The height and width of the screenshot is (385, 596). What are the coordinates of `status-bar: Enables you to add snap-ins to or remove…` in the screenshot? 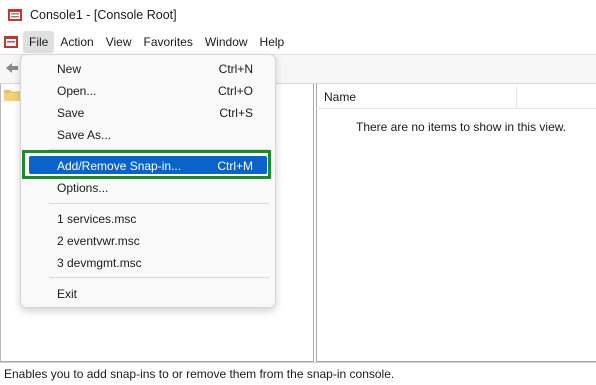 It's located at (298, 373).